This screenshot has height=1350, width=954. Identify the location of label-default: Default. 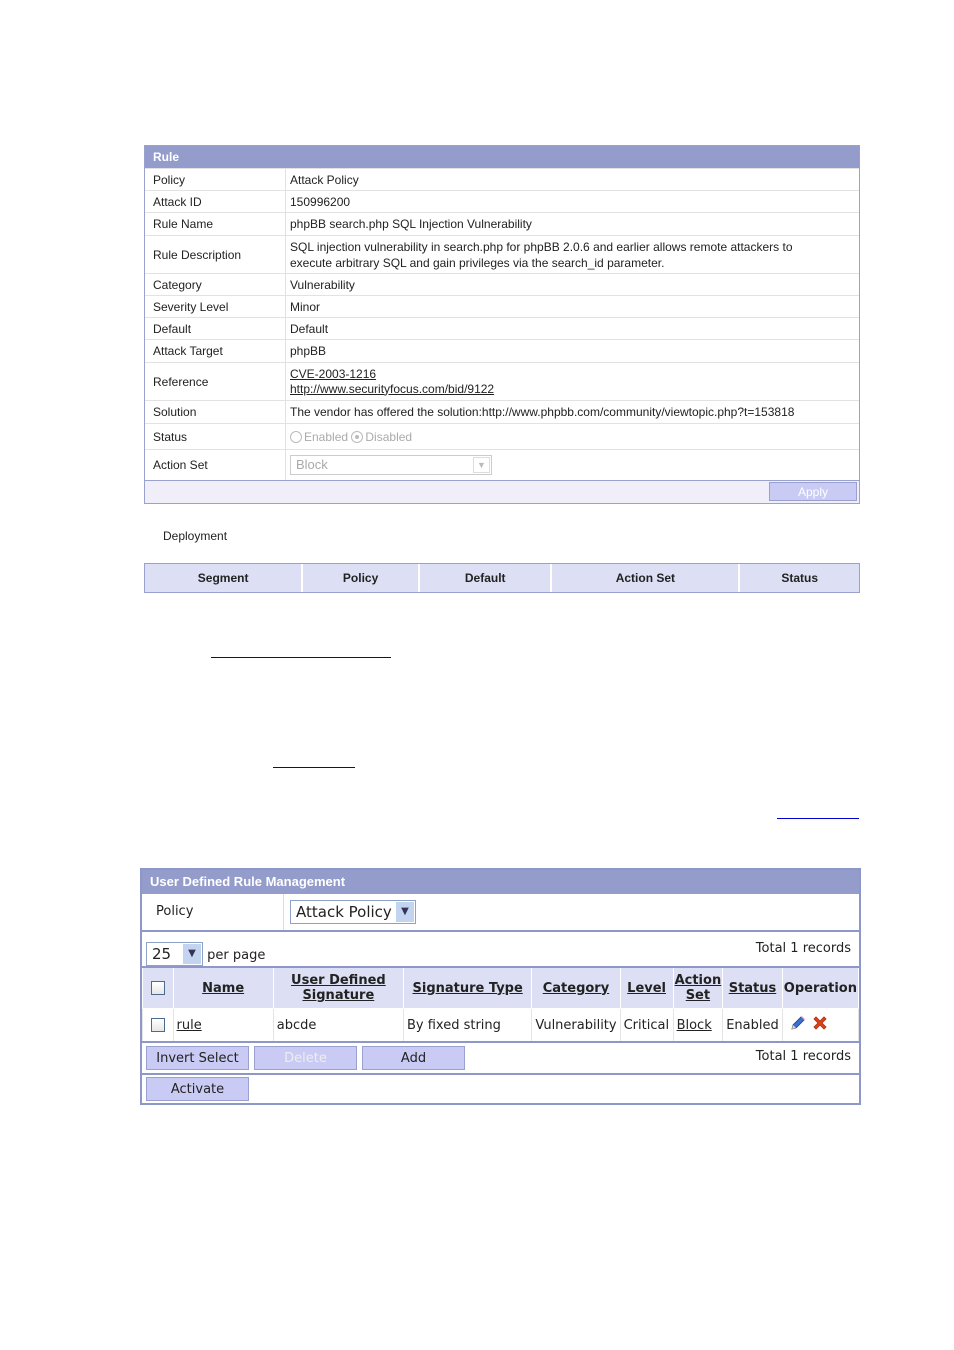
(215, 328).